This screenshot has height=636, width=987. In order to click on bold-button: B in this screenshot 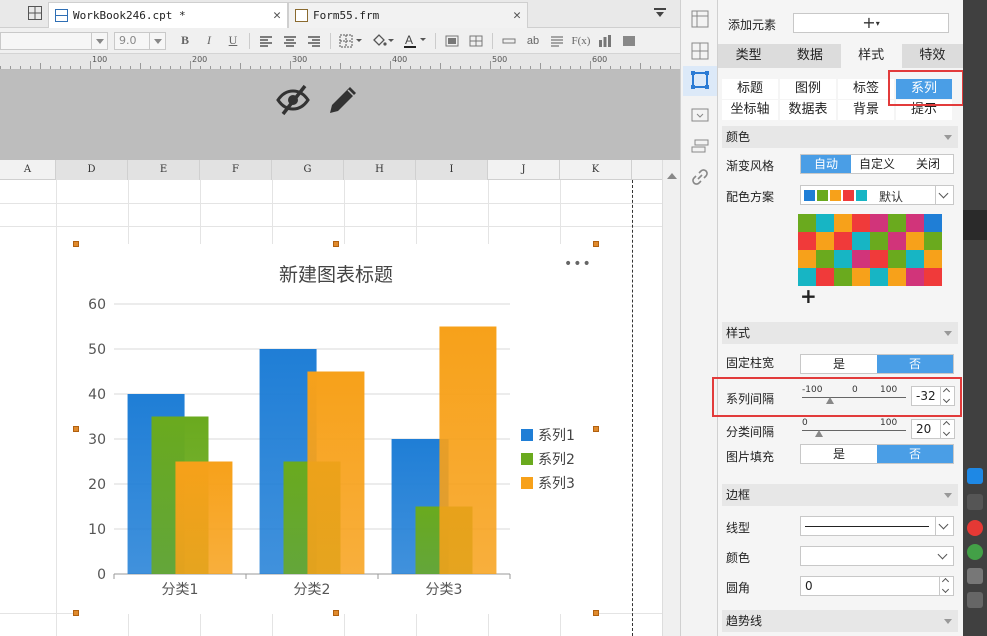, I will do `click(185, 41)`.